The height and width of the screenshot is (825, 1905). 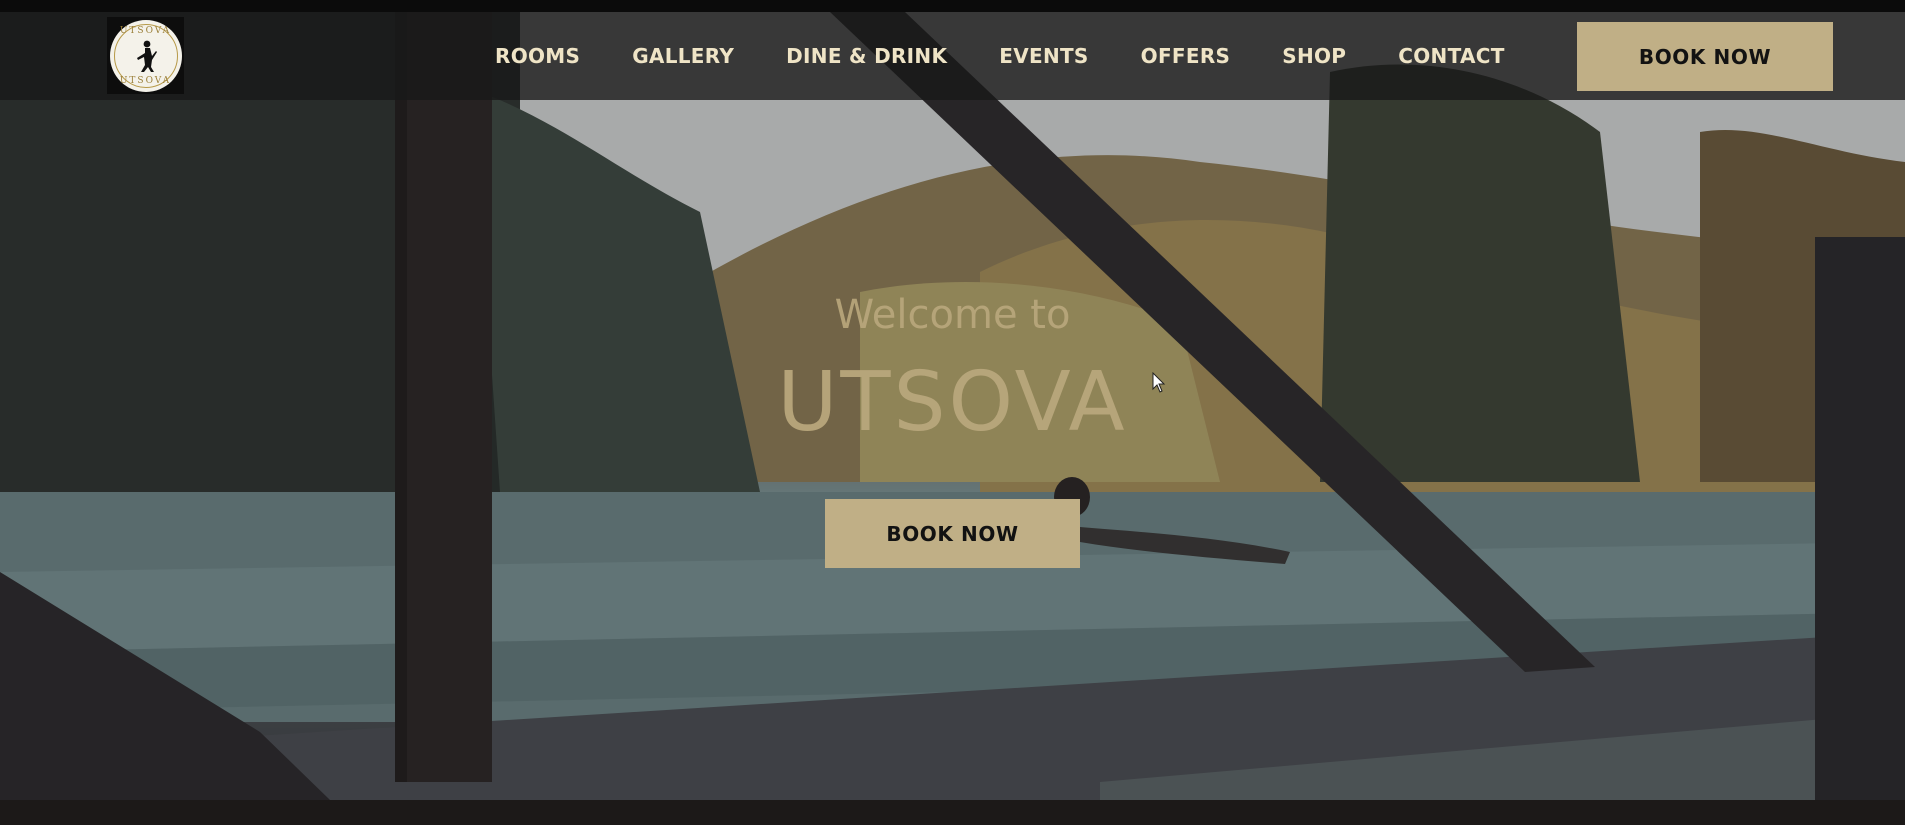 What do you see at coordinates (1705, 56) in the screenshot?
I see `nav-book-now-button: BOOK NOW` at bounding box center [1705, 56].